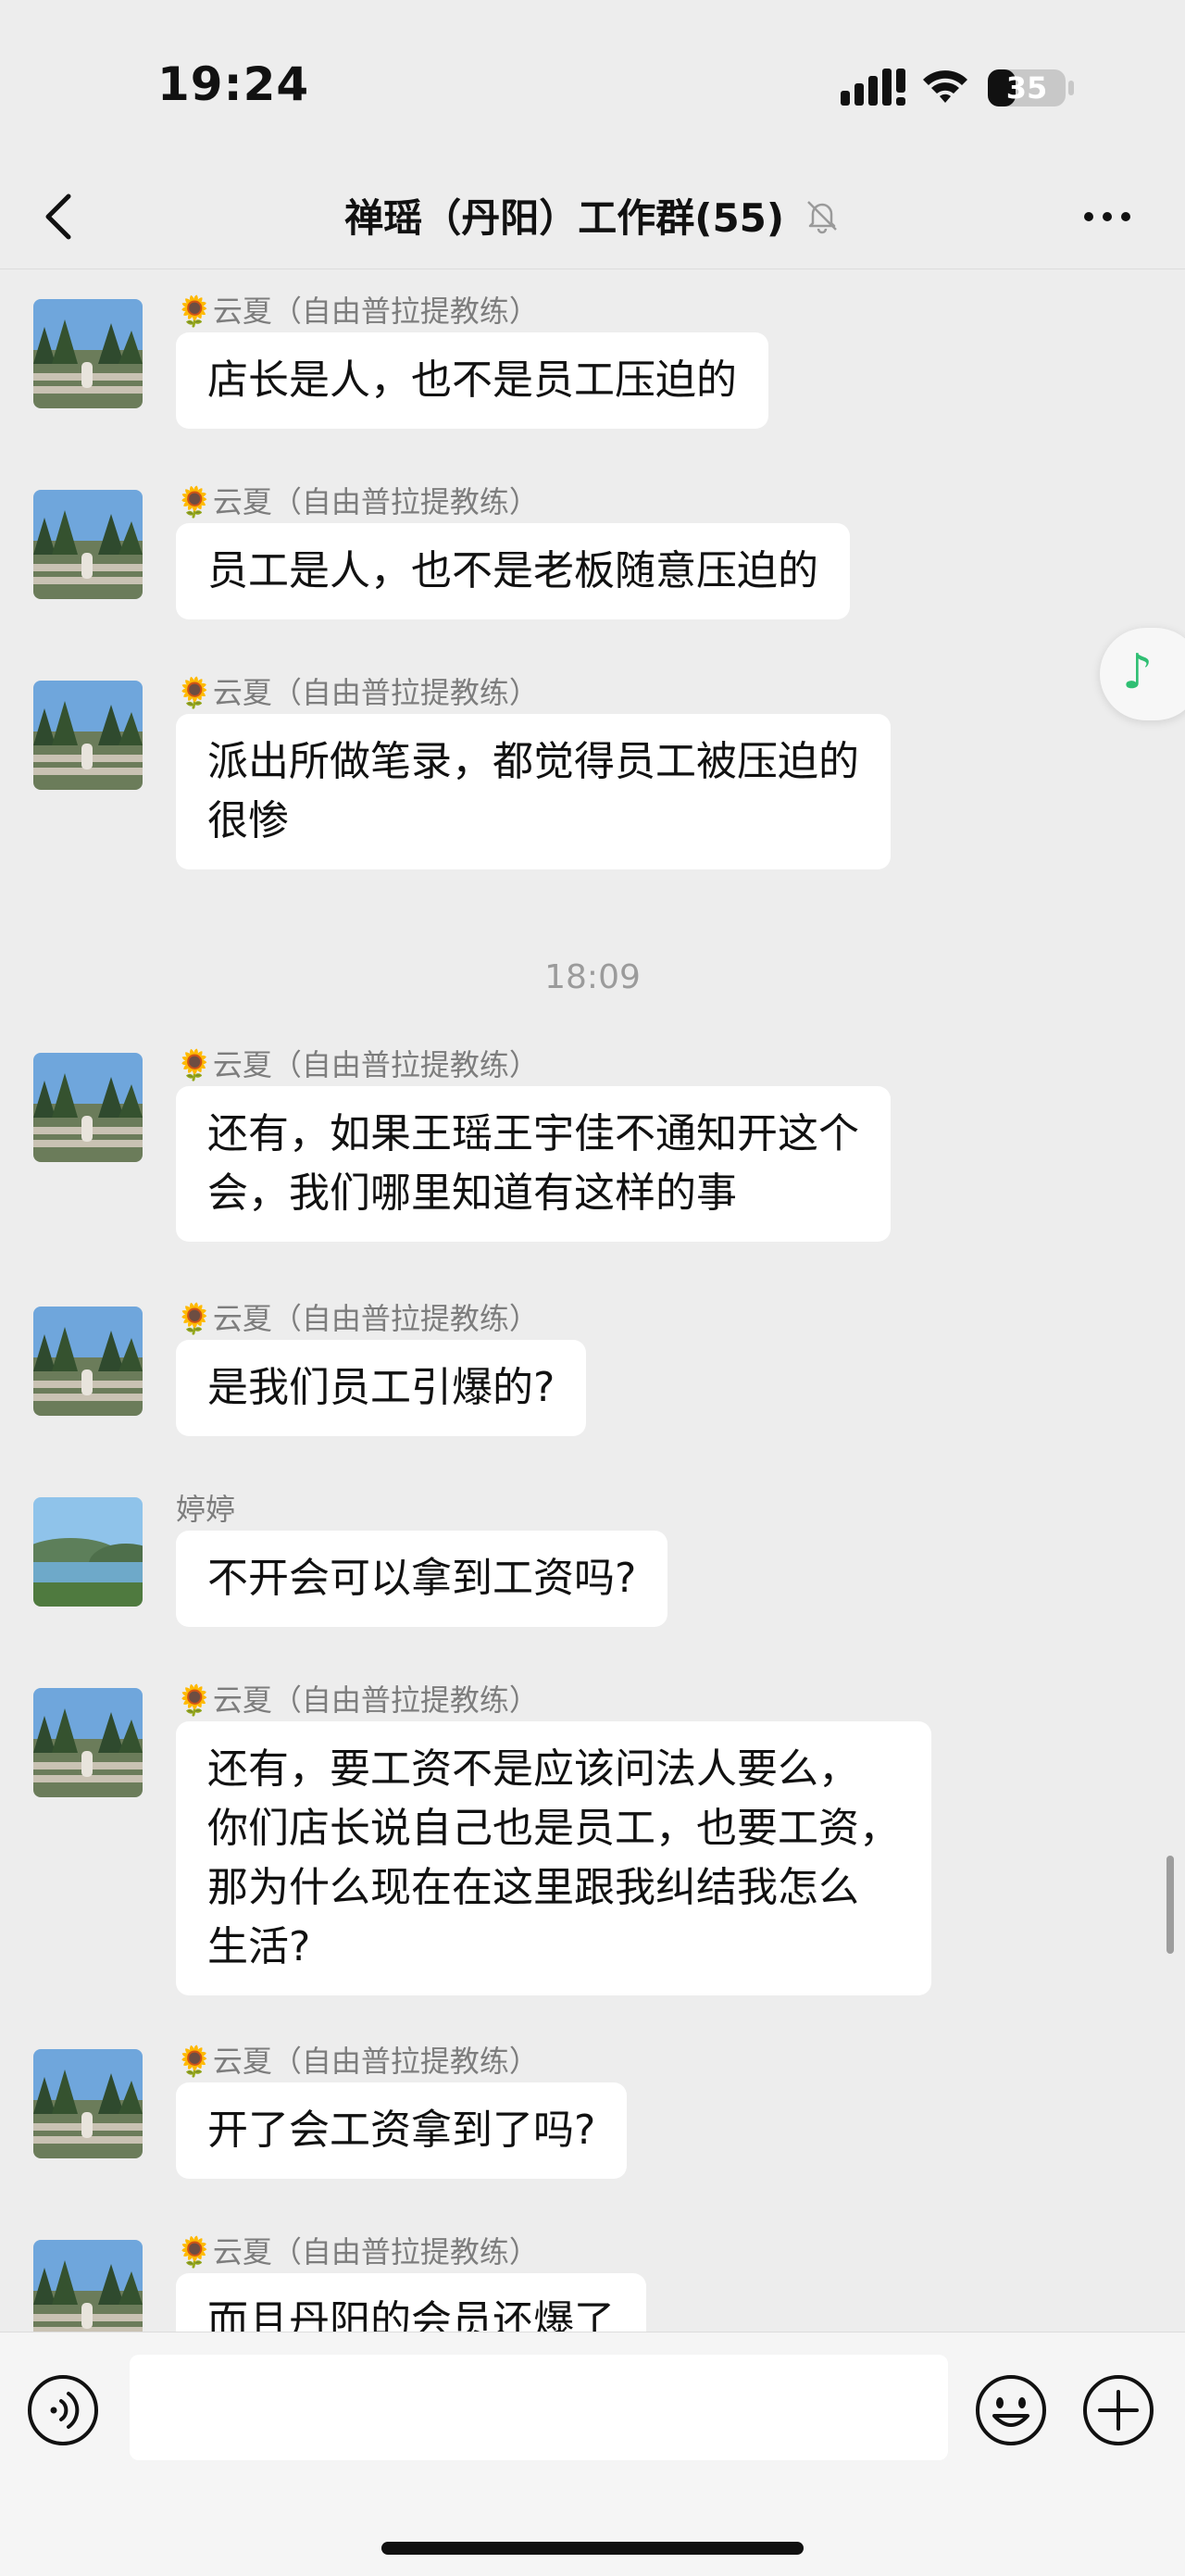  I want to click on message-bubble: 而且丹阳的会员还爆了, so click(411, 2302).